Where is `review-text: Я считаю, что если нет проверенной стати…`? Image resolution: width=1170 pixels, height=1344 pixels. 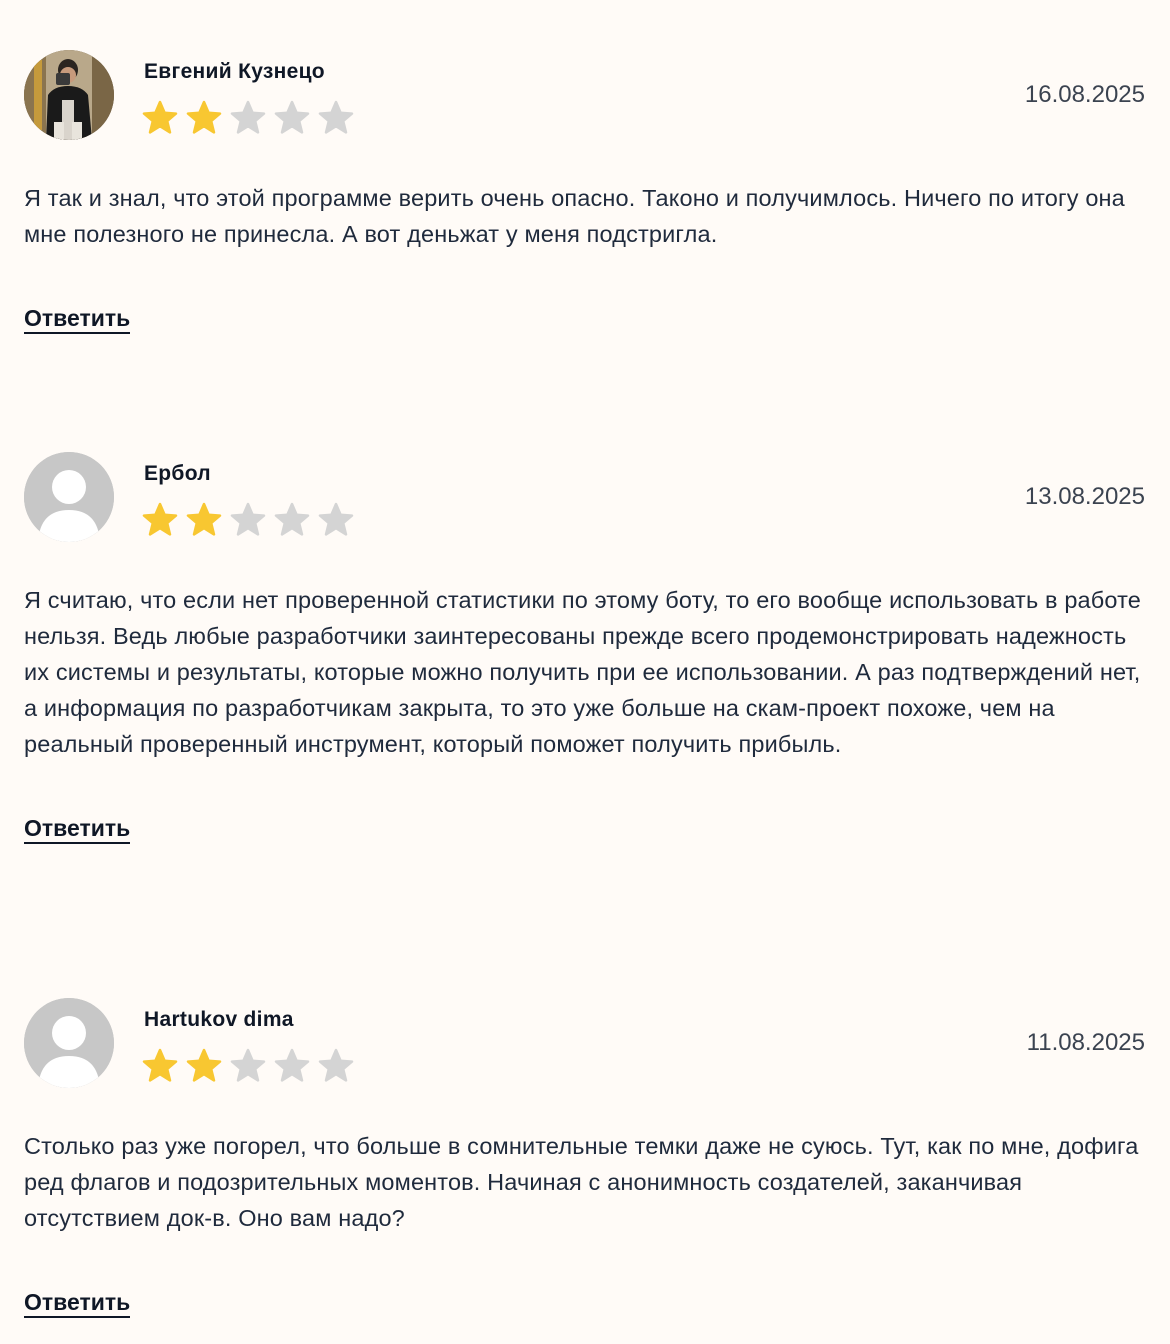 review-text: Я считаю, что если нет проверенной стати… is located at coordinates (582, 672).